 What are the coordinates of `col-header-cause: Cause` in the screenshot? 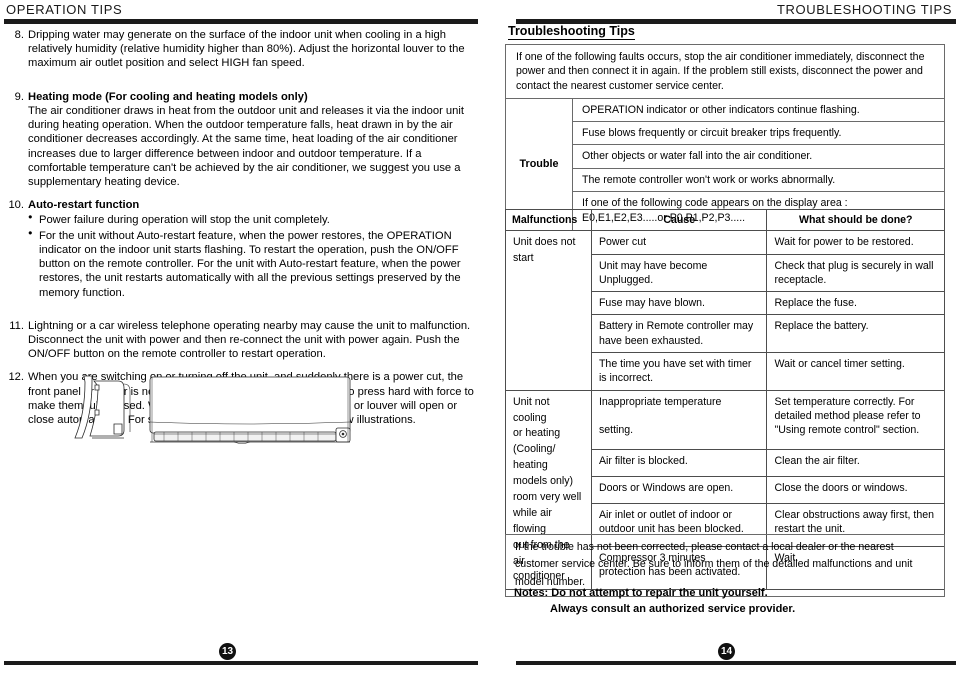 It's located at (679, 220).